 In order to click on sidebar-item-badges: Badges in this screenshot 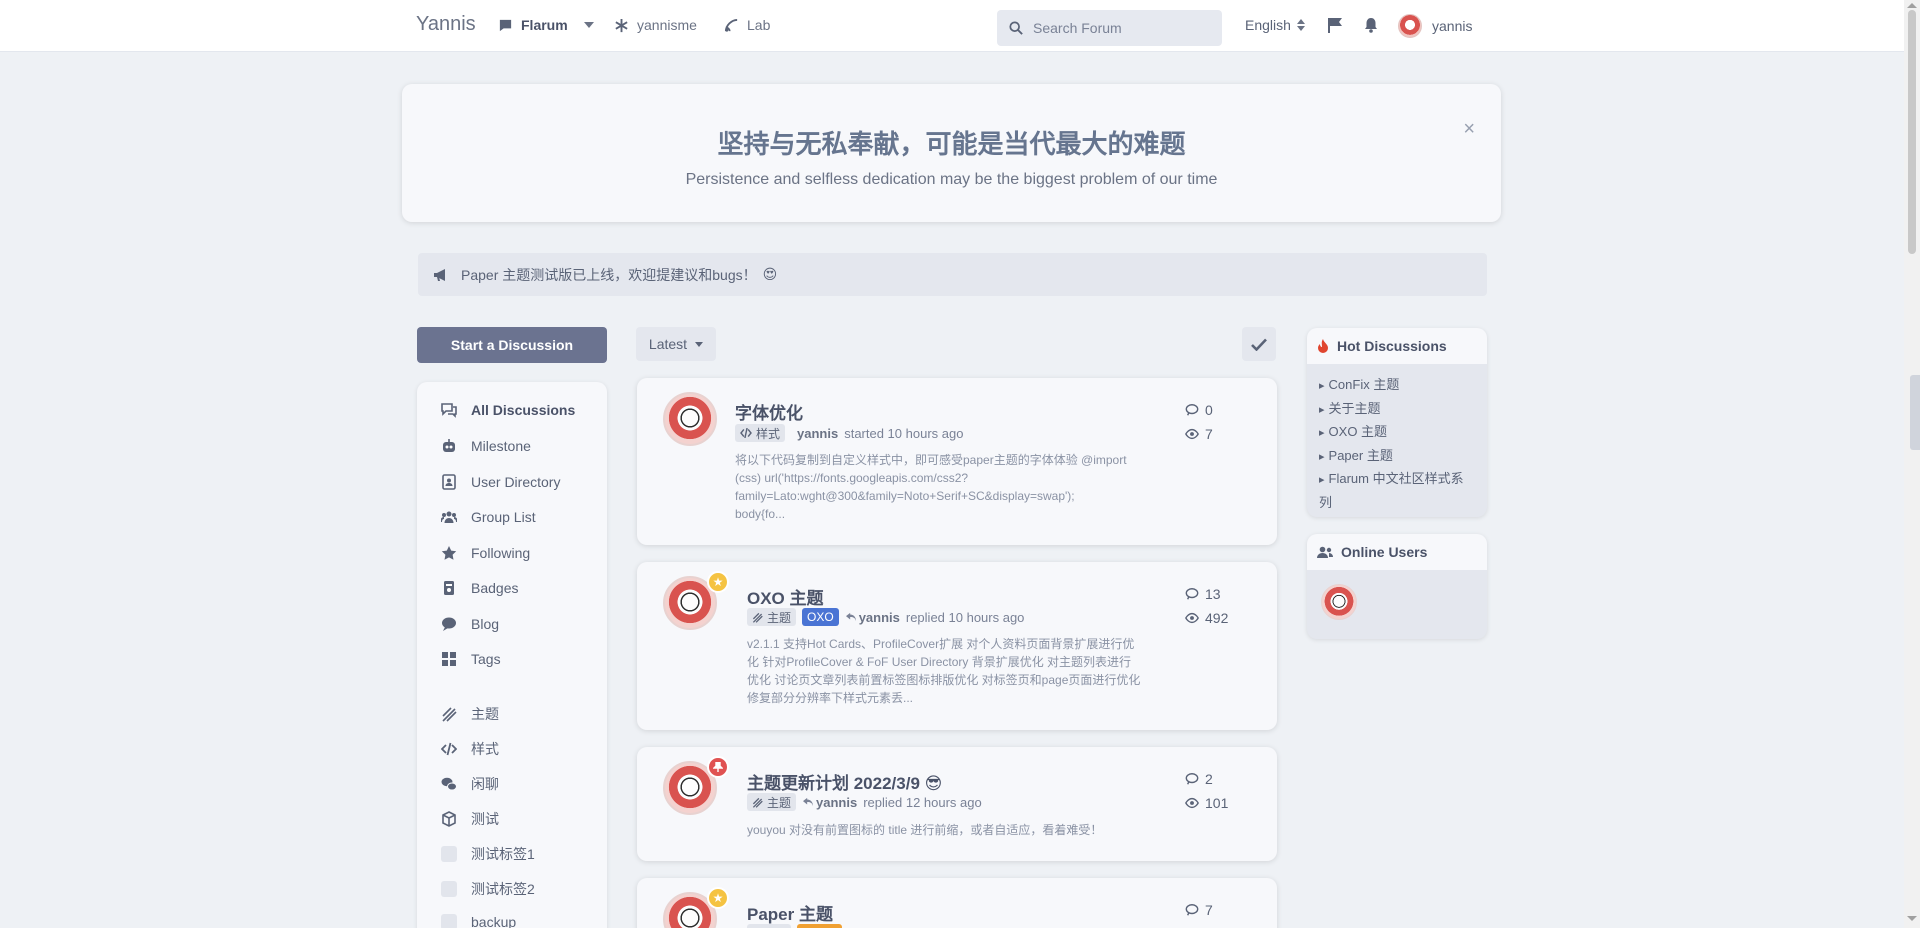, I will do `click(479, 588)`.